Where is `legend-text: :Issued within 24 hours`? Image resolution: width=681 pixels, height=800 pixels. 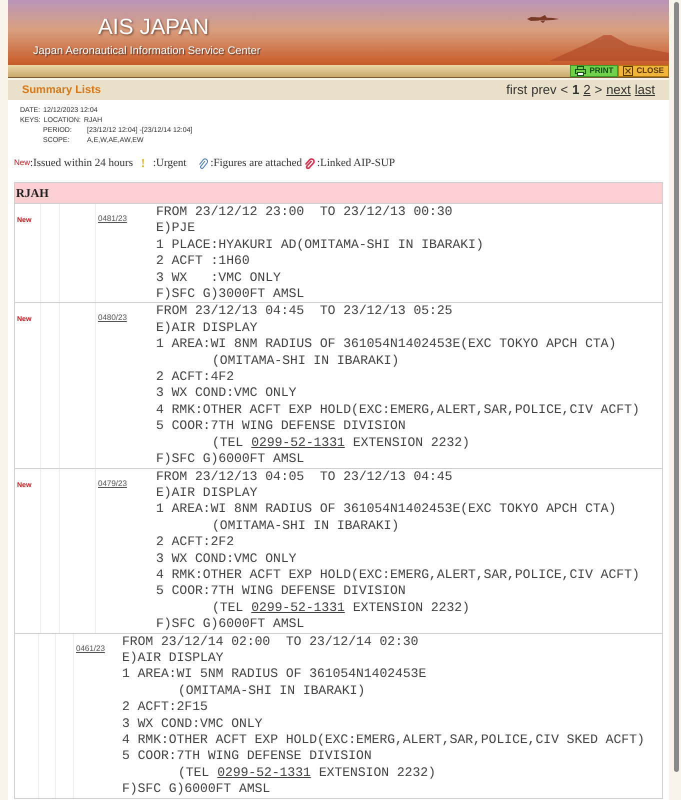 legend-text: :Issued within 24 hours is located at coordinates (81, 163).